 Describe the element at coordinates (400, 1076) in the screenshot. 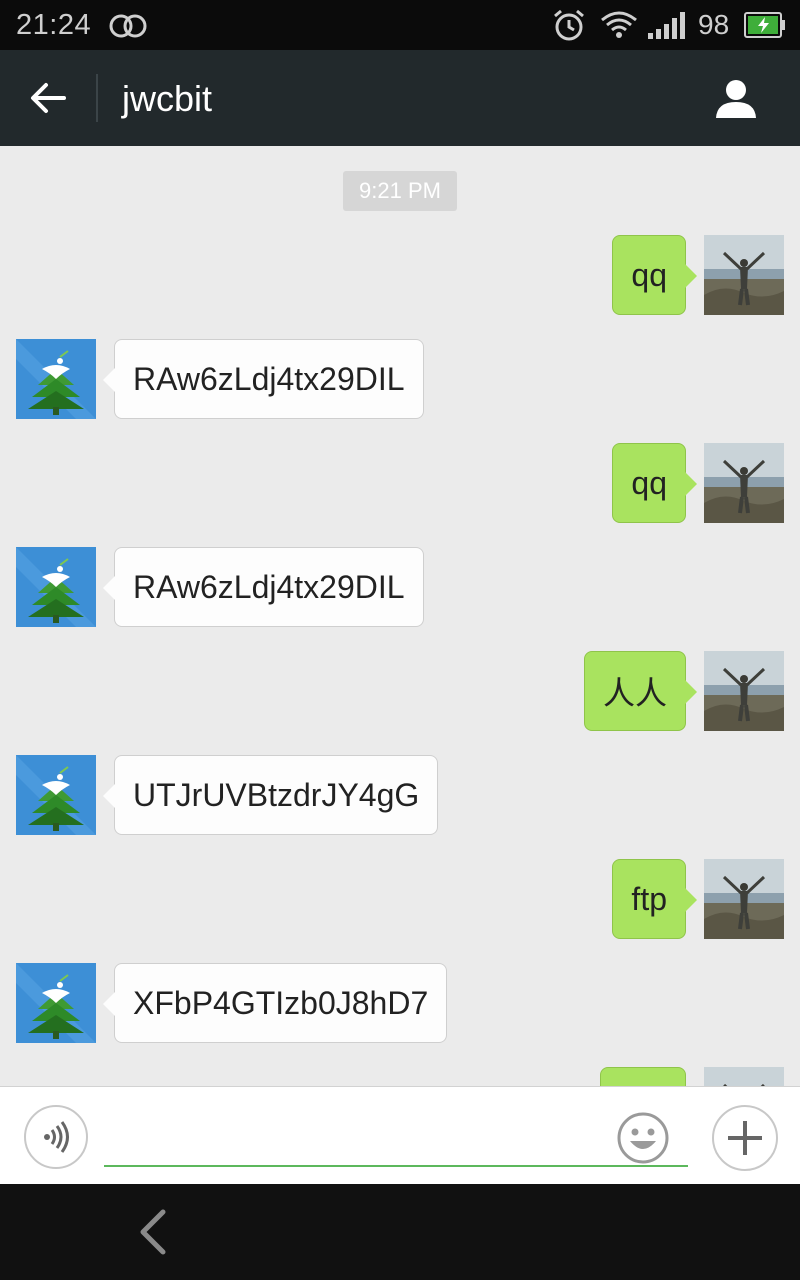

I see `outgoing-message` at that location.